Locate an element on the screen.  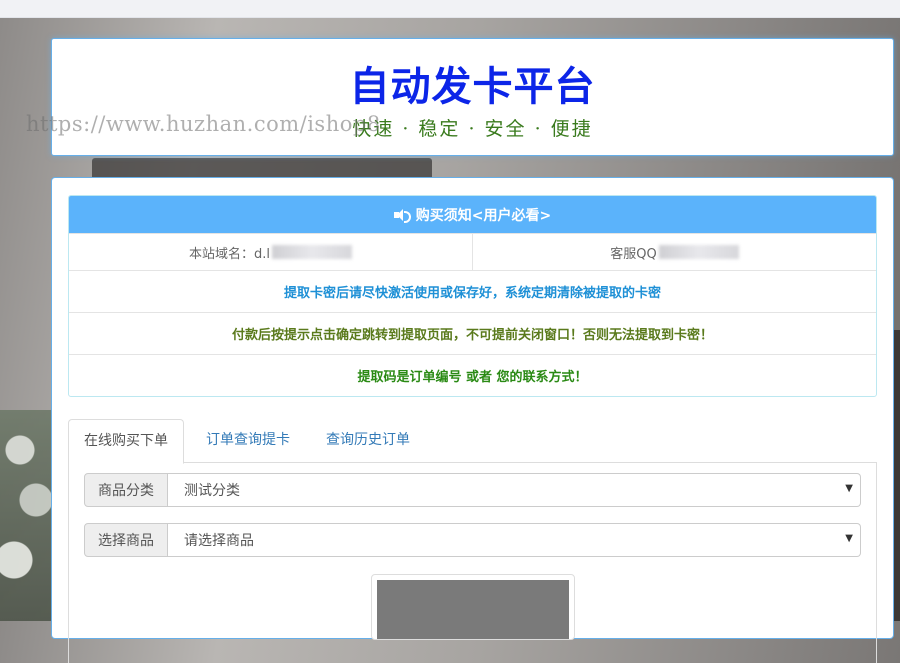
category-label: 商品分类 is located at coordinates (126, 490).